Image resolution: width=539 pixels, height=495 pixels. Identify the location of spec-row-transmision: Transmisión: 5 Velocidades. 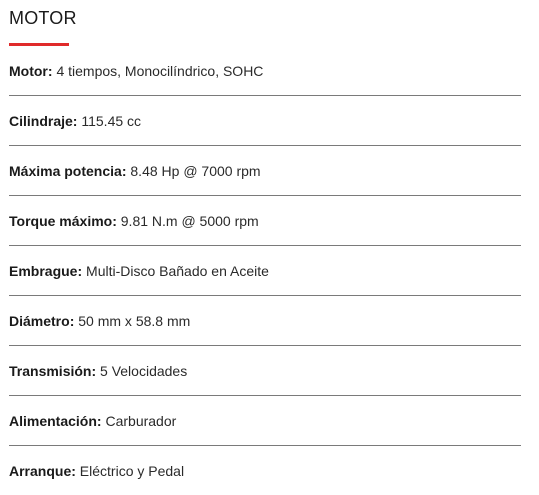
(265, 371).